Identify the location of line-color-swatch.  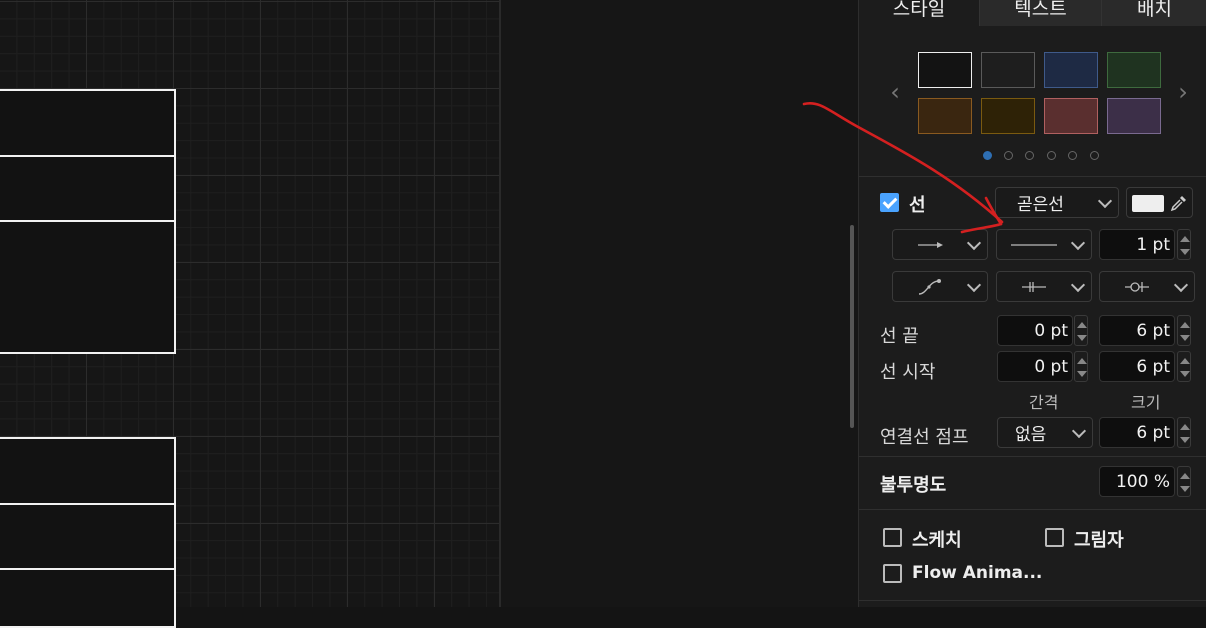
(1148, 203).